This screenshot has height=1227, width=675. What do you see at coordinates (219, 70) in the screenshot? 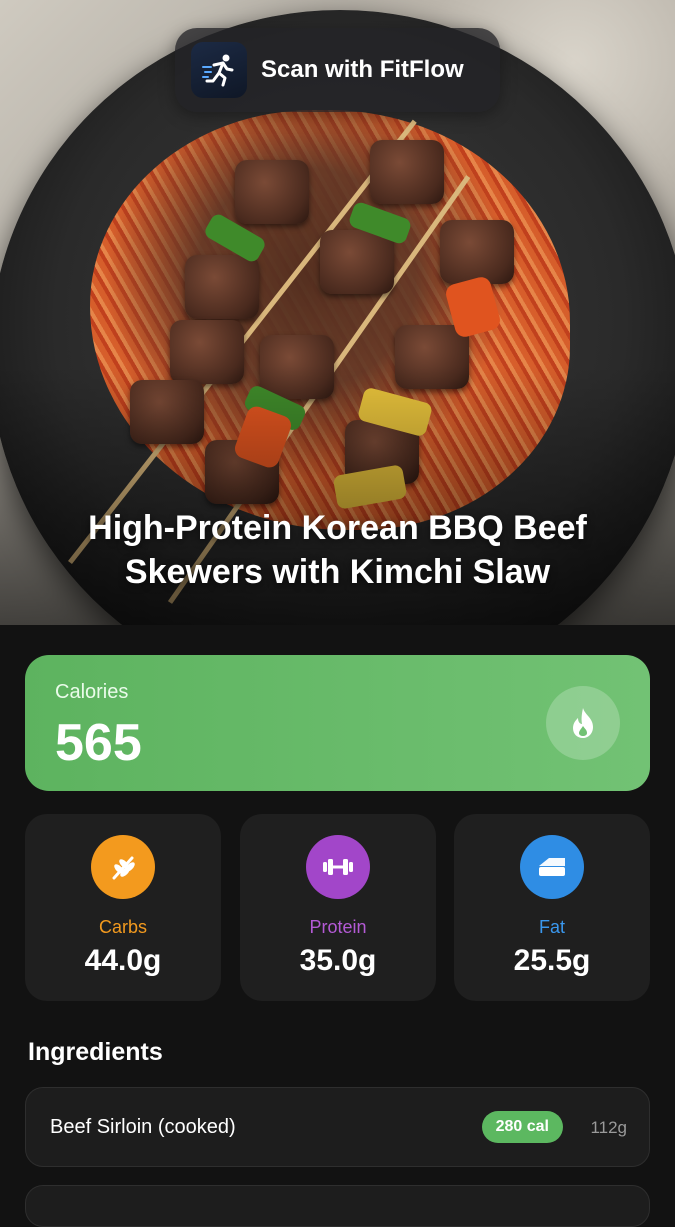
I see `running-figure-icon` at bounding box center [219, 70].